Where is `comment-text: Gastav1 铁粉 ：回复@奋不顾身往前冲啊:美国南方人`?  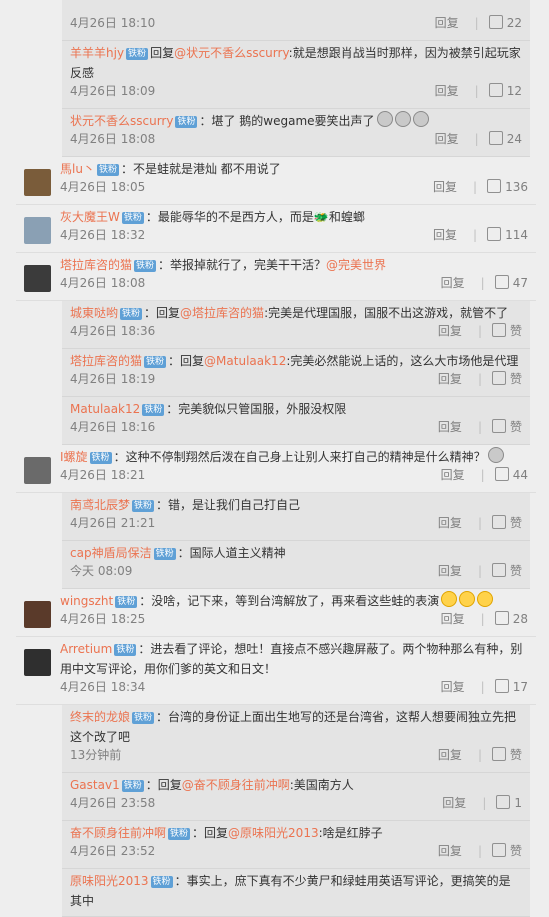 comment-text: Gastav1 铁粉 ：回复@奋不顾身往前冲啊:美国南方人 is located at coordinates (296, 785).